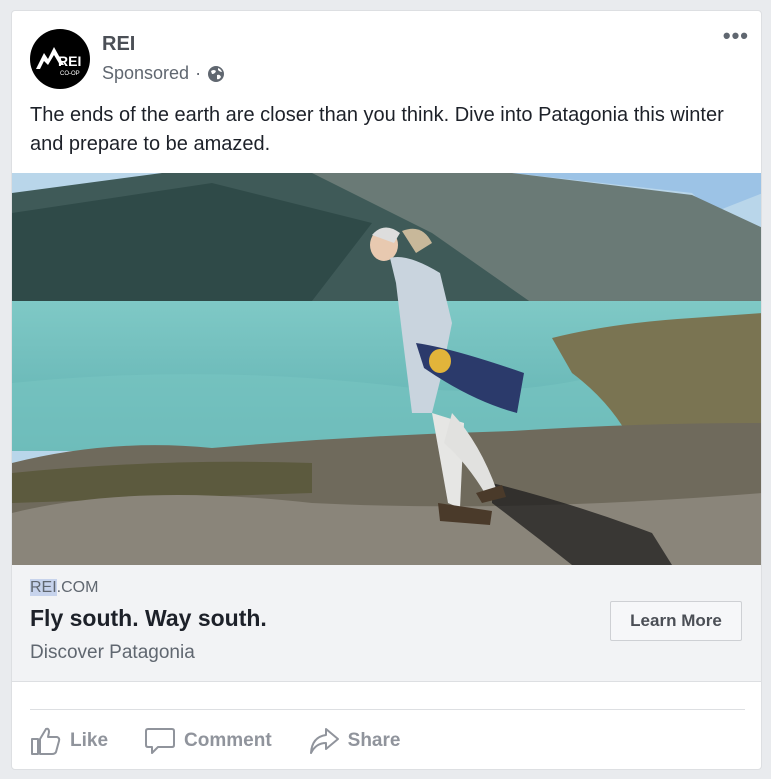  I want to click on link-domain: REI.COM, so click(64, 588).